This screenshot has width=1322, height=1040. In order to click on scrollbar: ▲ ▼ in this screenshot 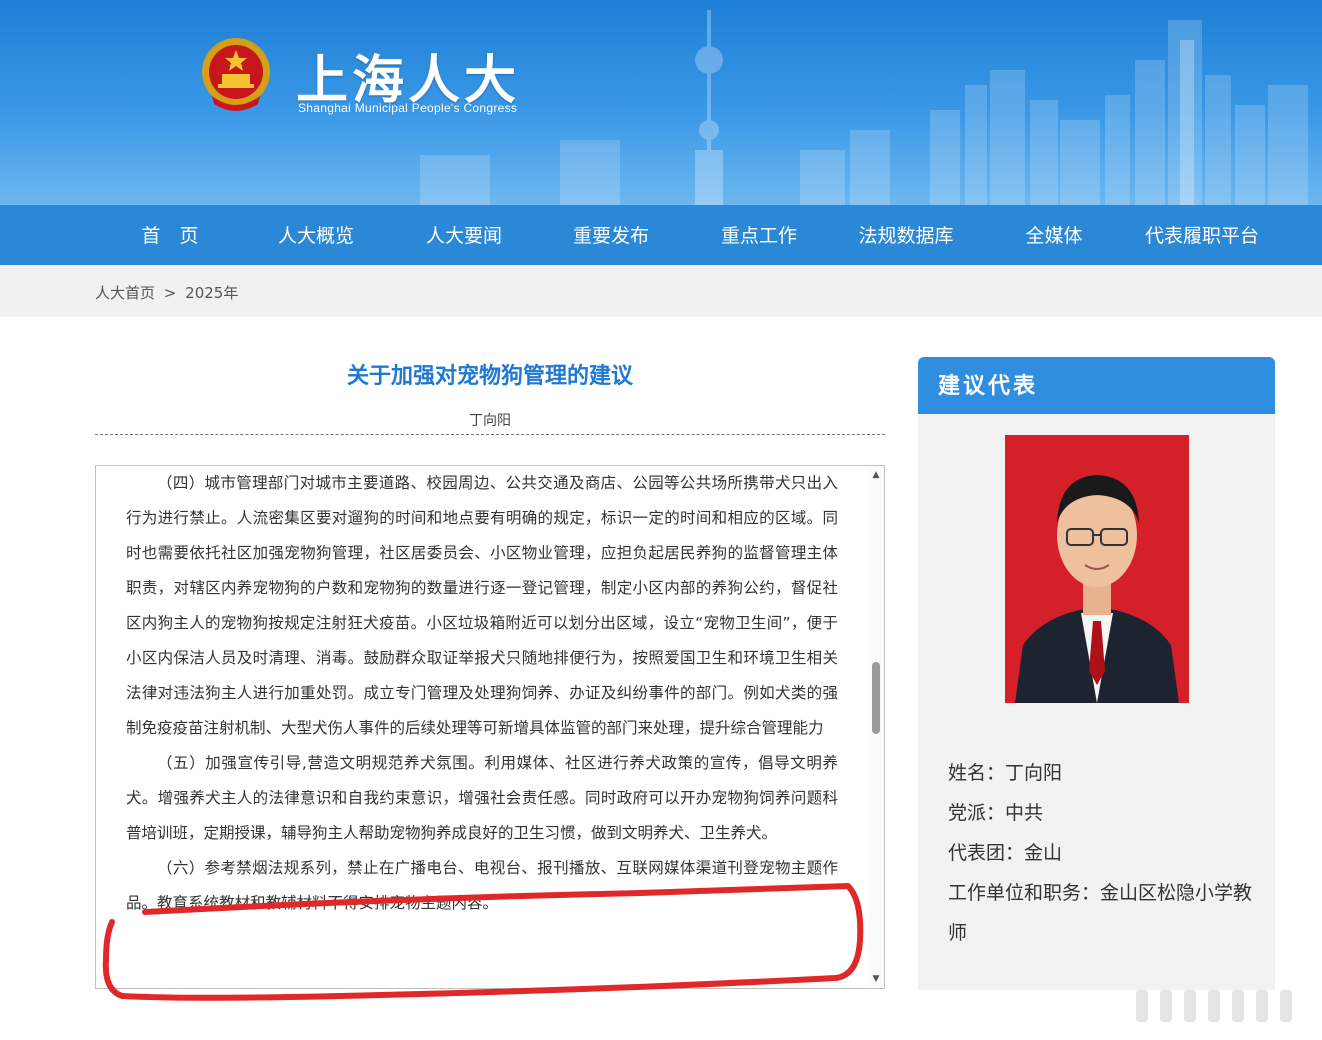, I will do `click(876, 727)`.